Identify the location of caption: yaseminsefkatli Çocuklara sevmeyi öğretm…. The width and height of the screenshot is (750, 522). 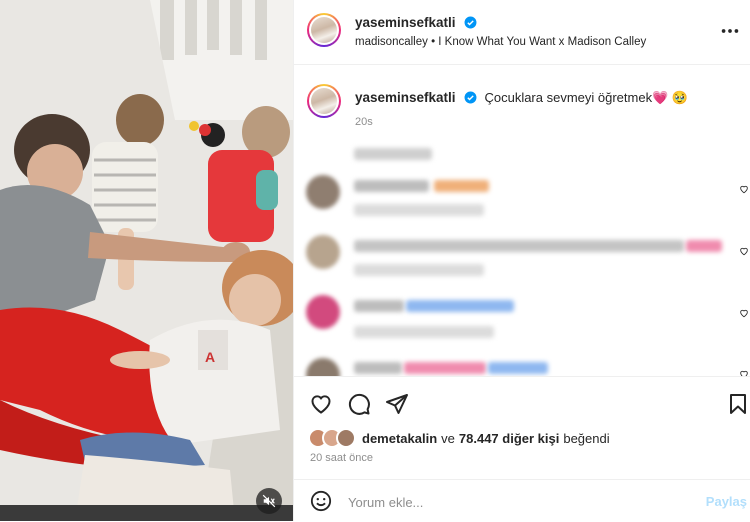
(545, 108).